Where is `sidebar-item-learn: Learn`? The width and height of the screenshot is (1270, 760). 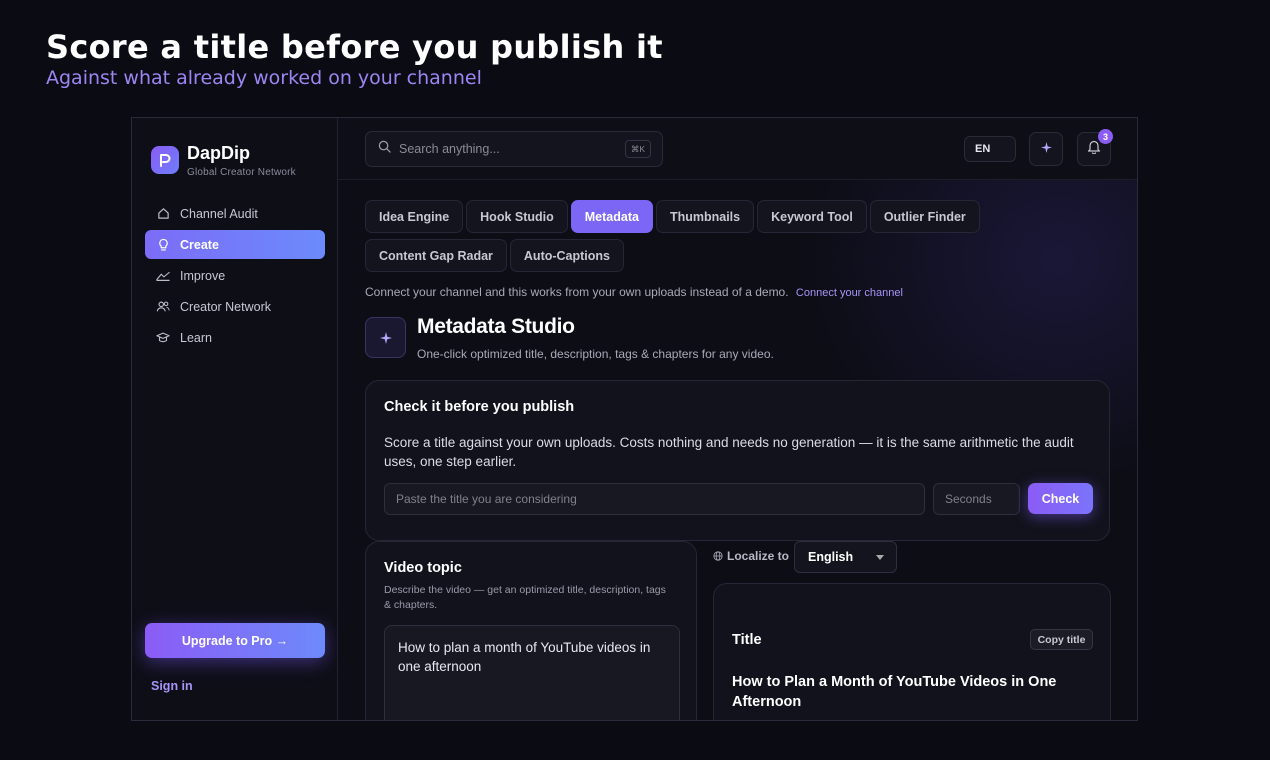
sidebar-item-learn: Learn is located at coordinates (235, 337).